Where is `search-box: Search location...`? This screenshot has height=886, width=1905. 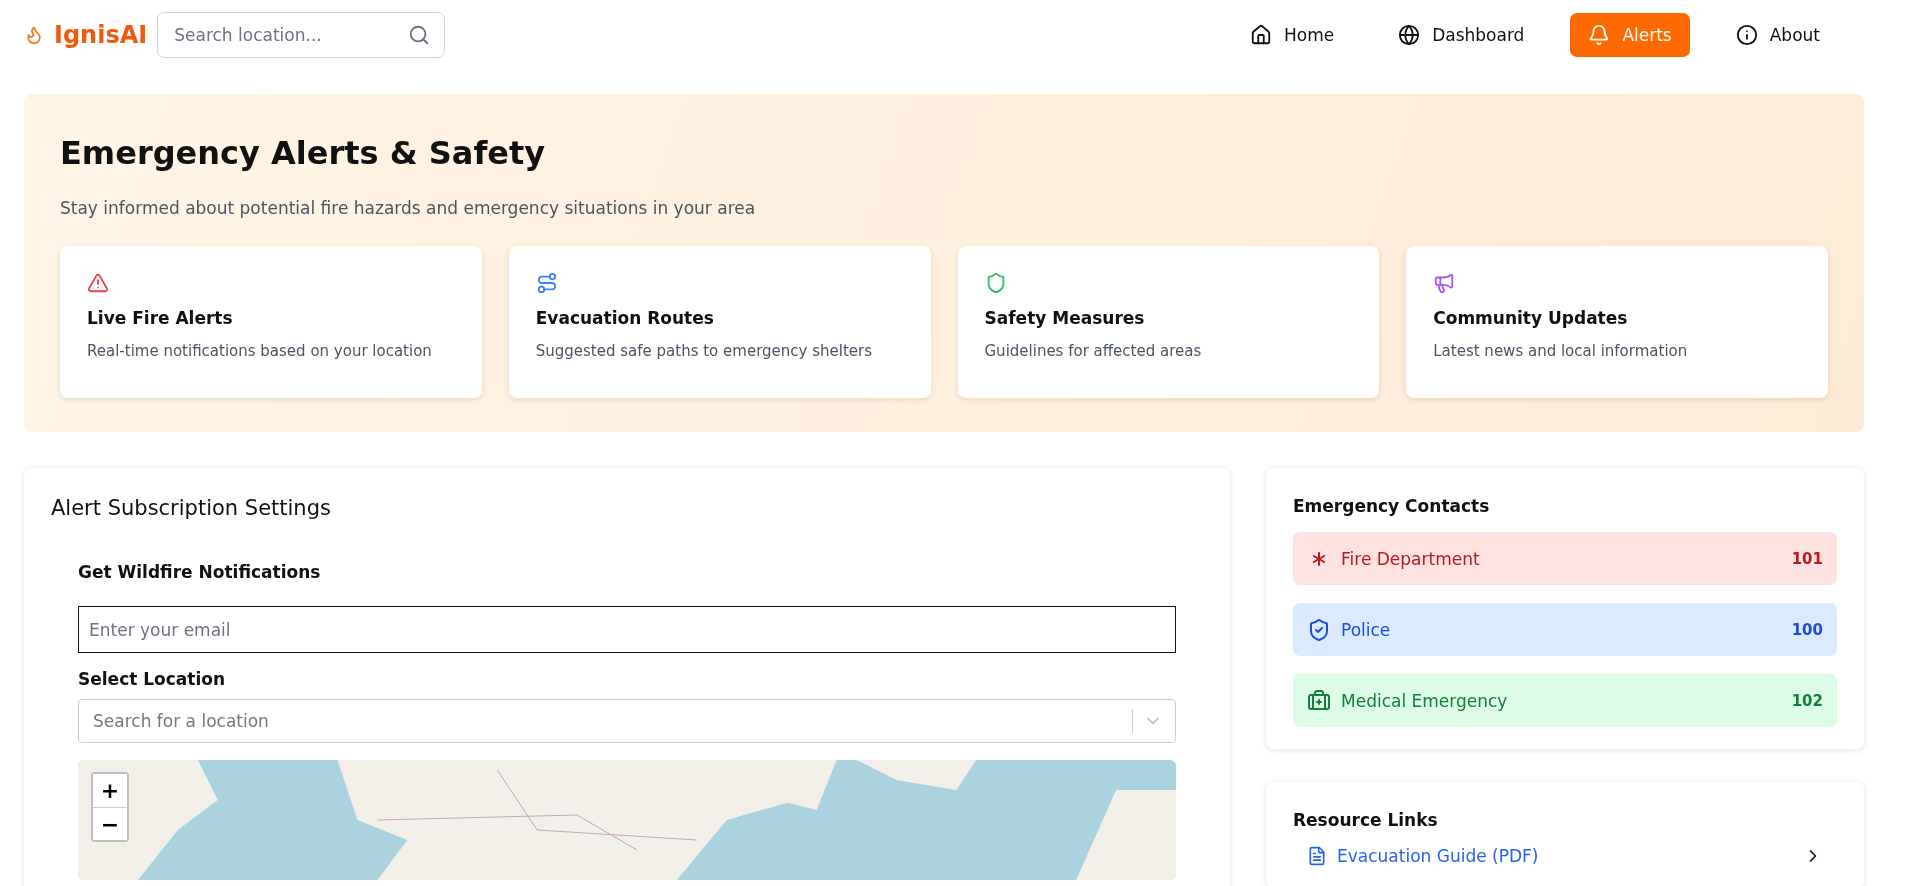 search-box: Search location... is located at coordinates (301, 35).